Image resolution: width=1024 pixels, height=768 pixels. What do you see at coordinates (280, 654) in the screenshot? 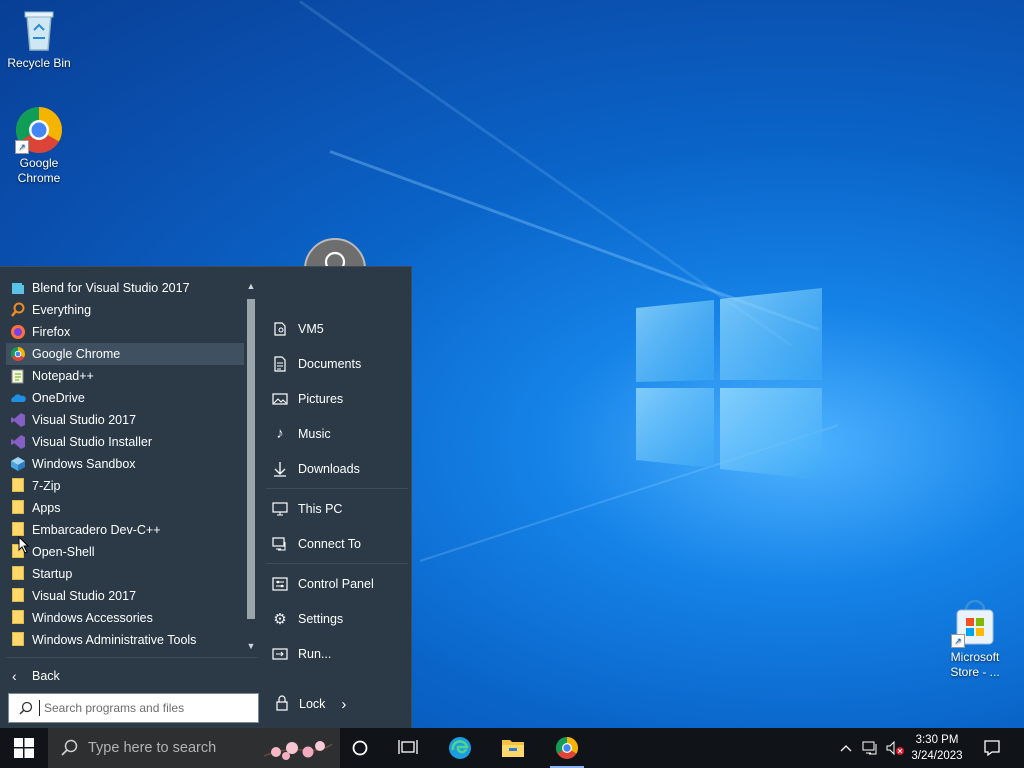
I see `run-icon` at bounding box center [280, 654].